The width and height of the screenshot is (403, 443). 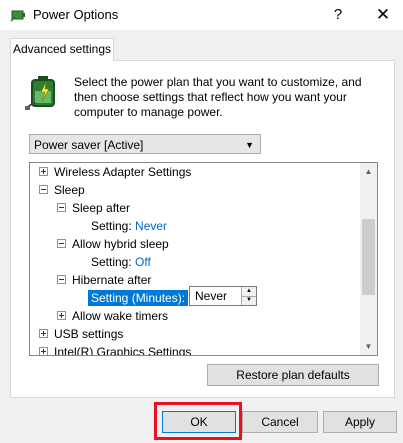 What do you see at coordinates (249, 145) in the screenshot?
I see `chevron-down-icon: ▼` at bounding box center [249, 145].